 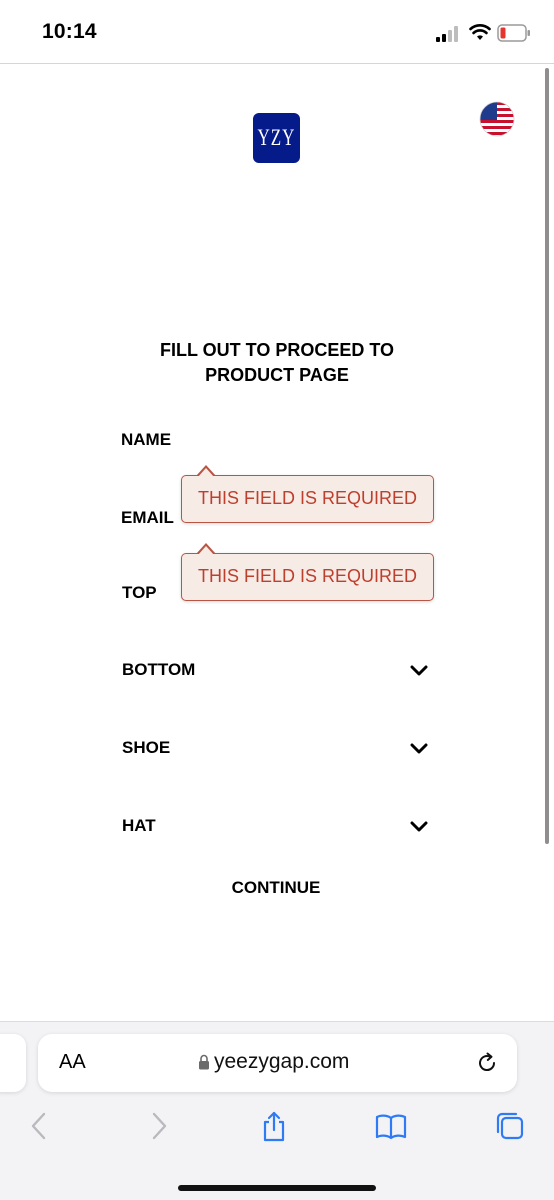 I want to click on wifi-icon, so click(x=480, y=32).